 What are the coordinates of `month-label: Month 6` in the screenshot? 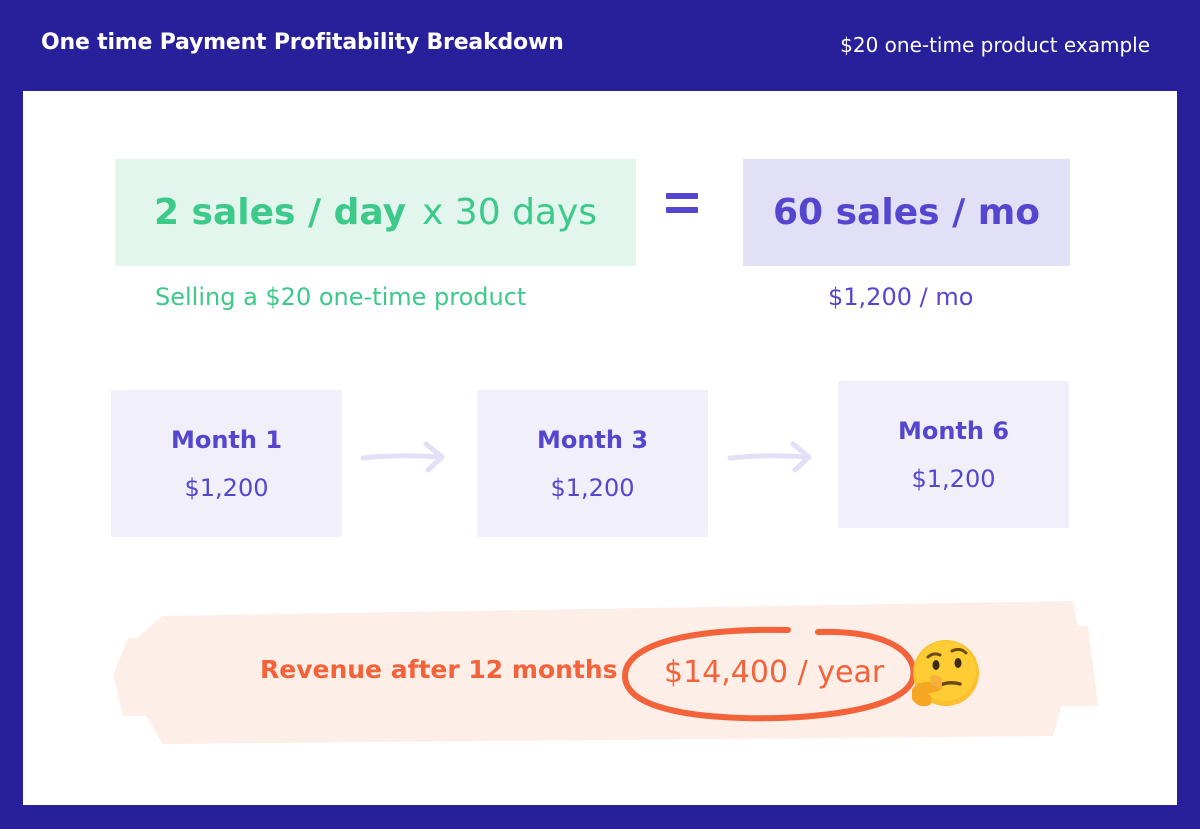 It's located at (953, 430).